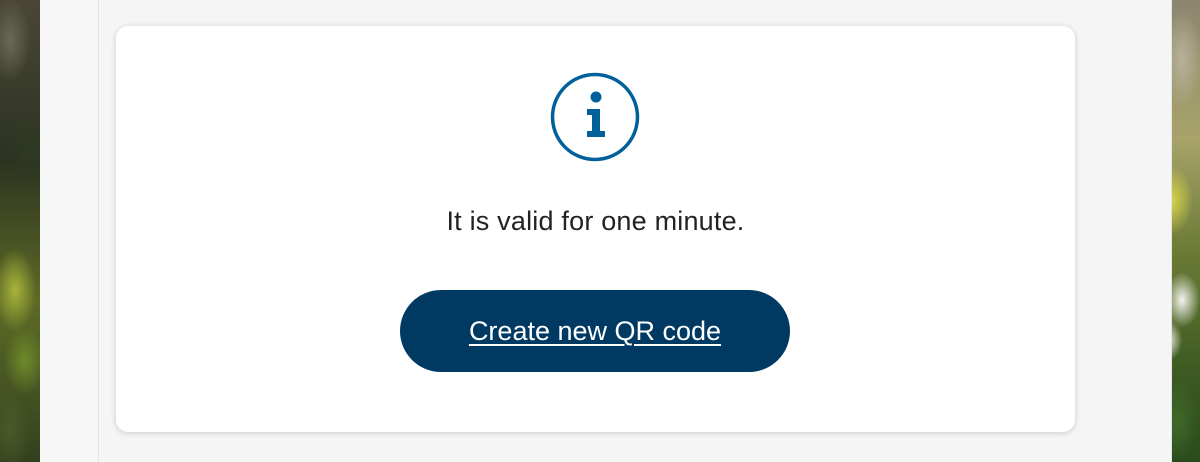 The width and height of the screenshot is (1200, 462). Describe the element at coordinates (20, 231) in the screenshot. I see `background-photo-left` at that location.